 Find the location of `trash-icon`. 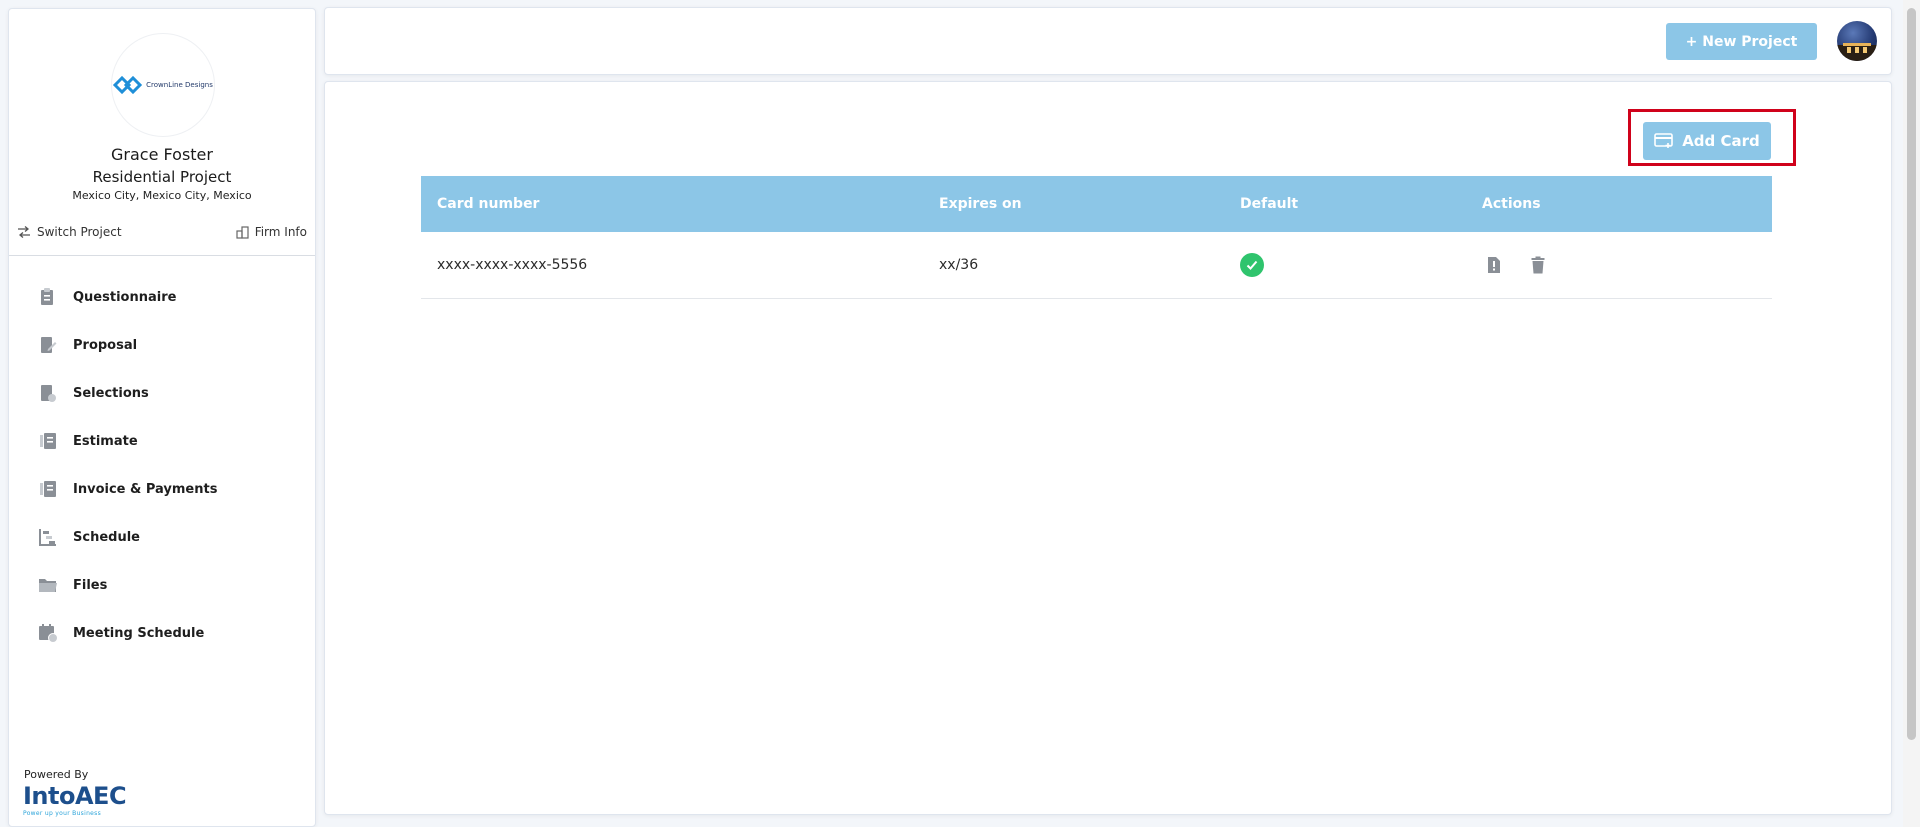

trash-icon is located at coordinates (1538, 265).